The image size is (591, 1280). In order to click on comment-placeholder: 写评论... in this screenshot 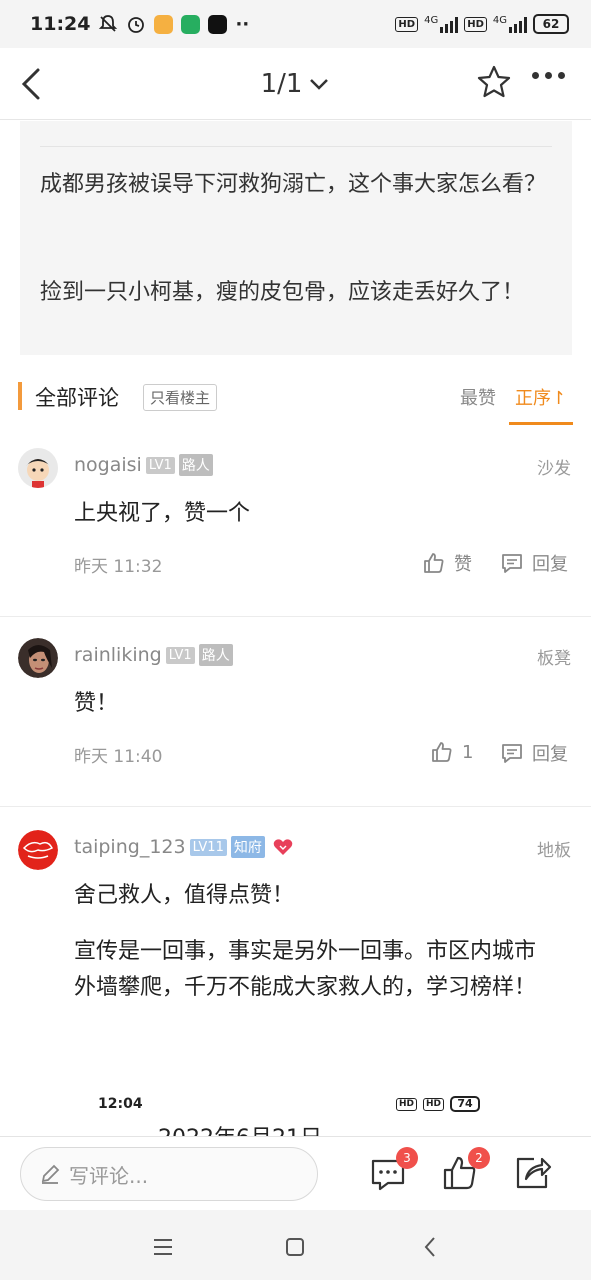, I will do `click(109, 1175)`.